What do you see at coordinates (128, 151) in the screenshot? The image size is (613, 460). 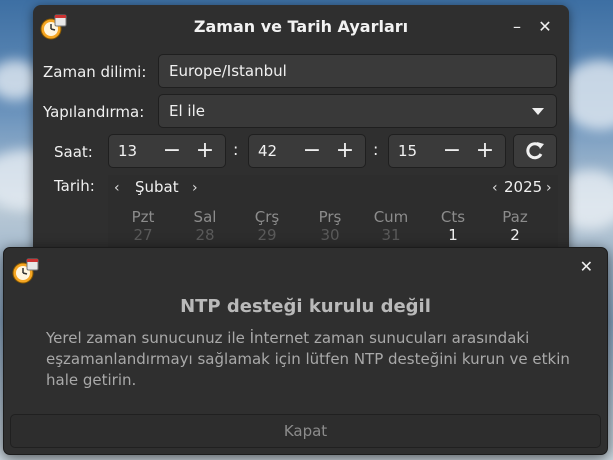 I see `hour-value: 13` at bounding box center [128, 151].